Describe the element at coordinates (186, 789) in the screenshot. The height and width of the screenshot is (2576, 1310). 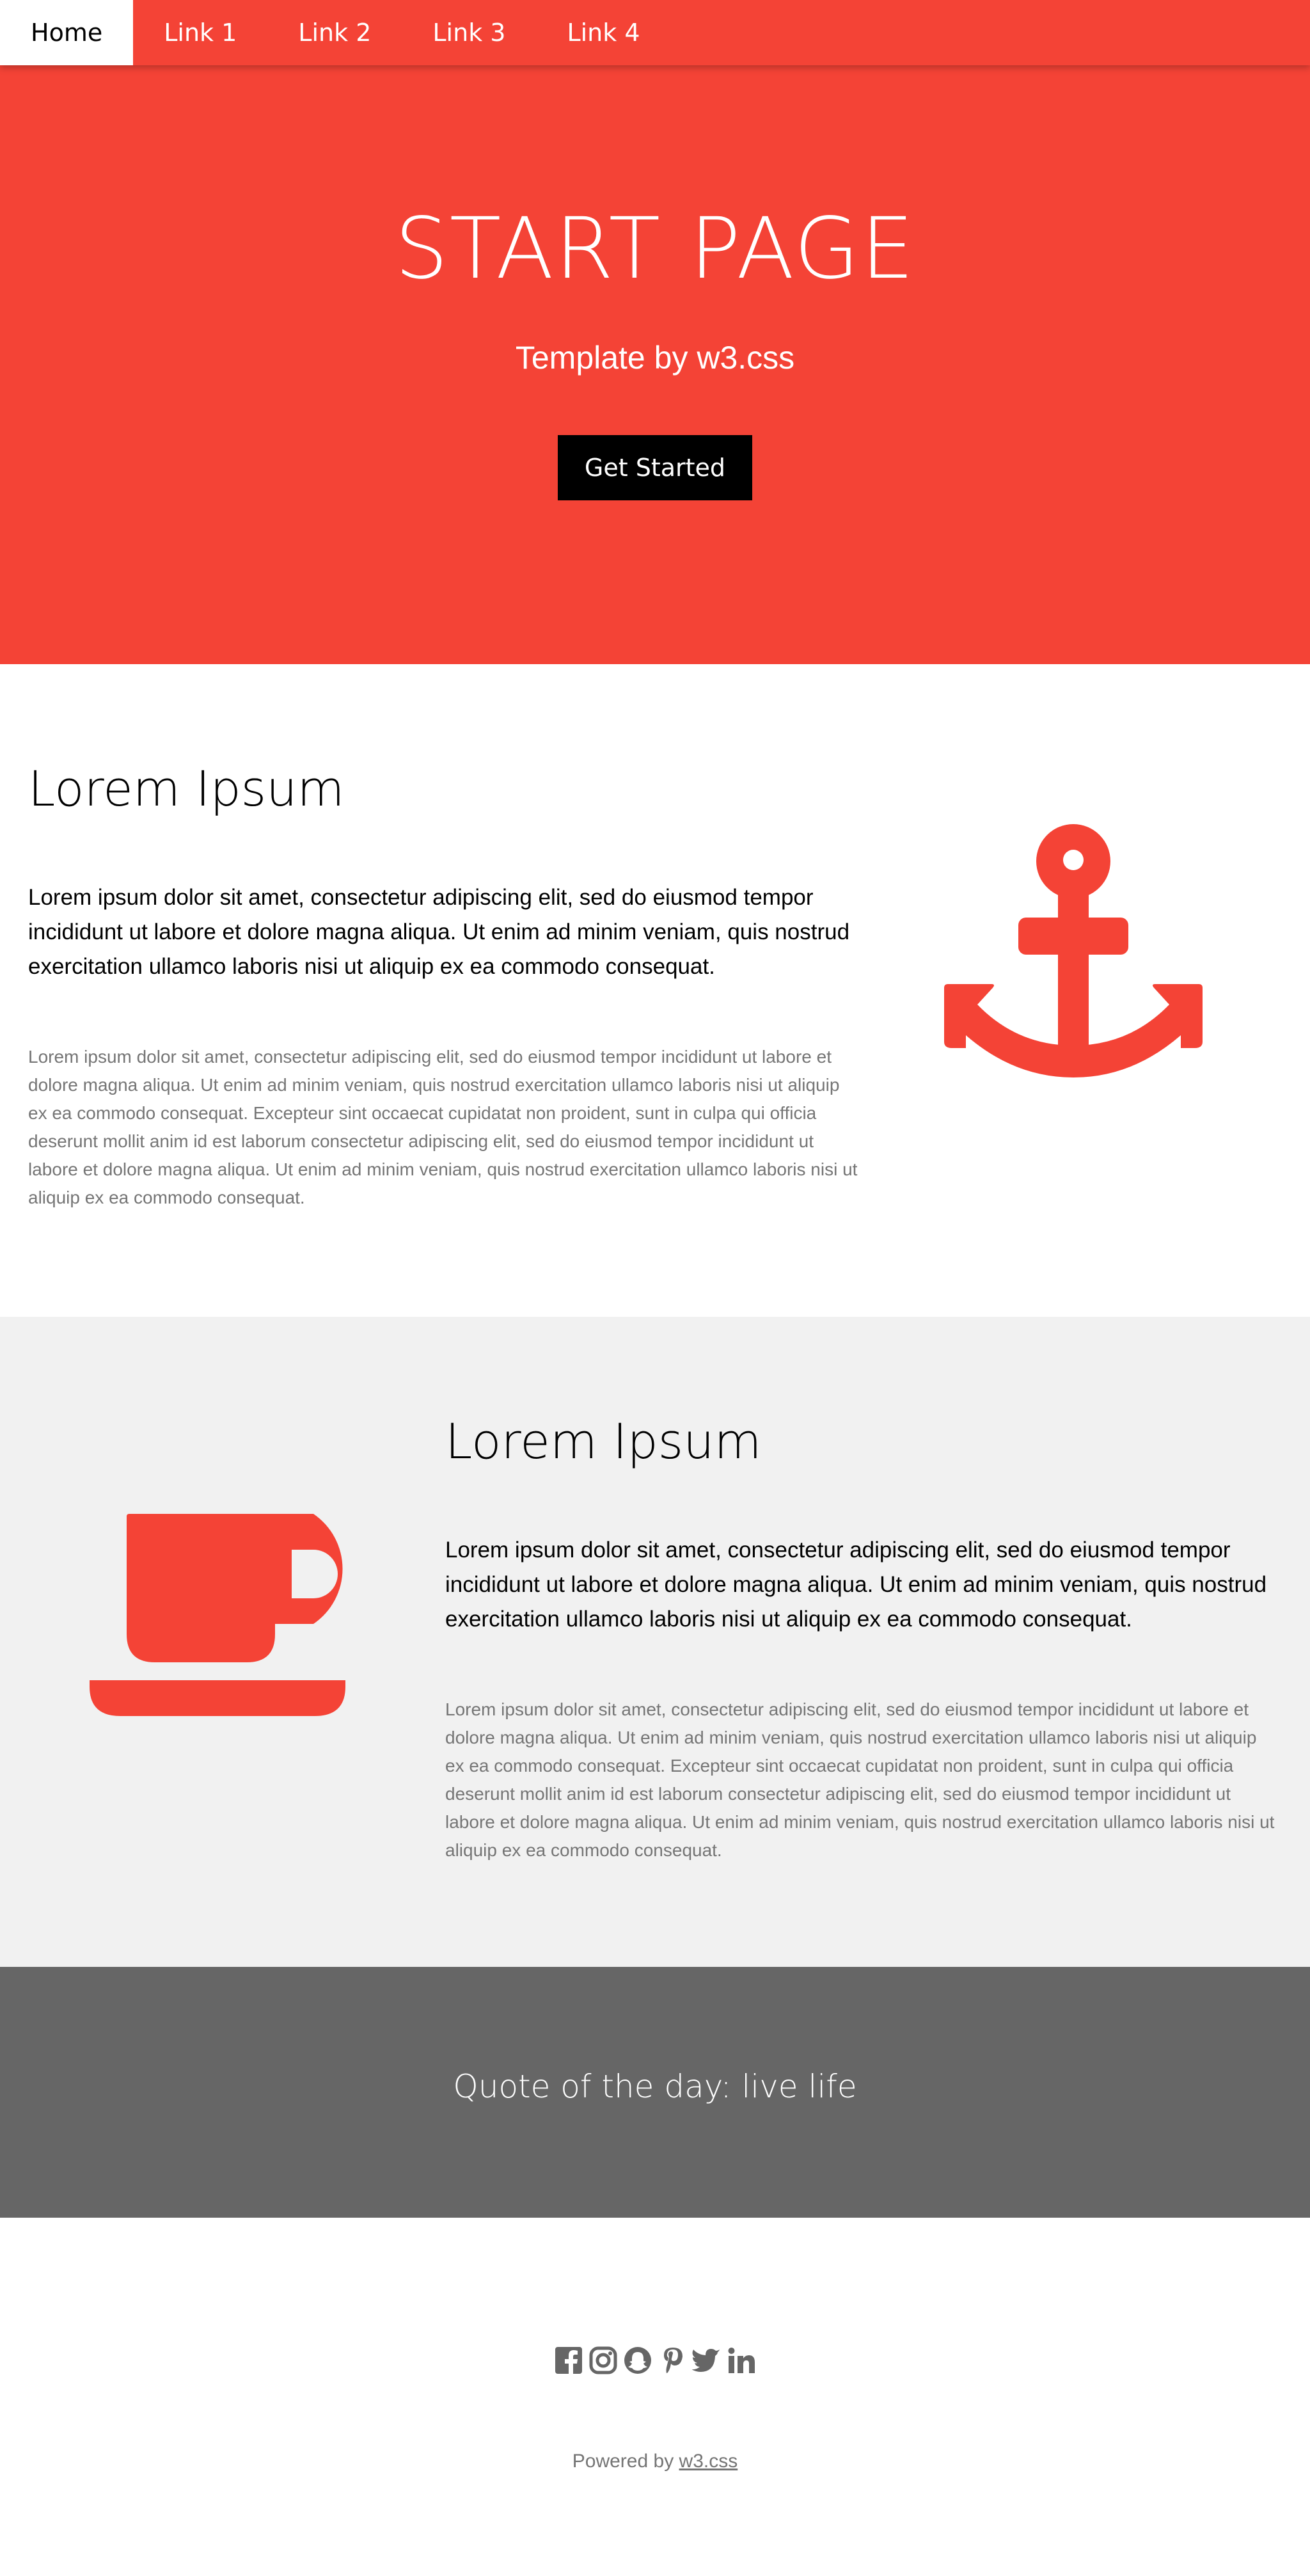
I see `section1-title: Lorem Ipsum` at that location.